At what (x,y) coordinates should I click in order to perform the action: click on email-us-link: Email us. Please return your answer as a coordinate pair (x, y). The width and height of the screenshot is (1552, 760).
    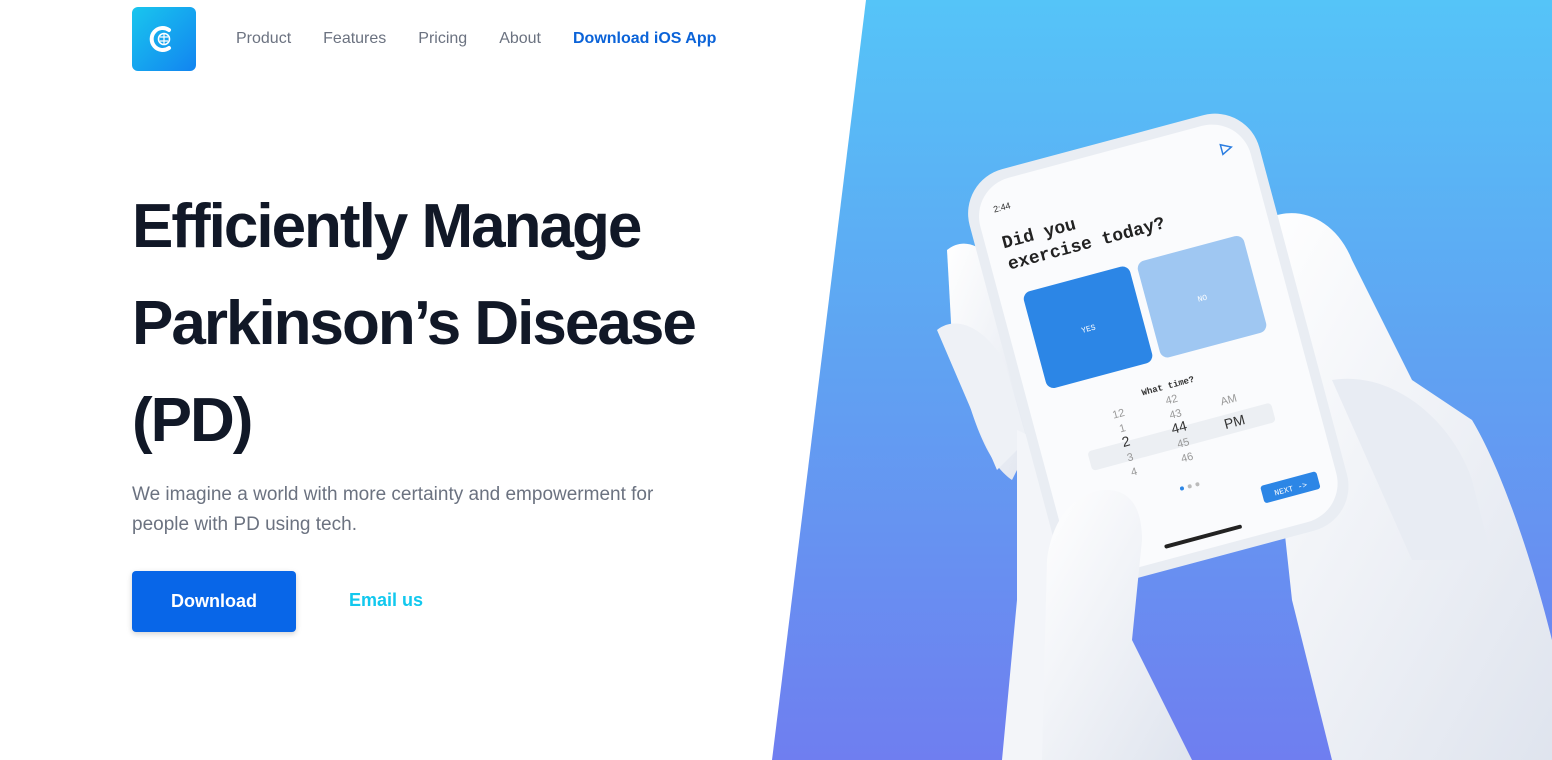
    Looking at the image, I should click on (386, 600).